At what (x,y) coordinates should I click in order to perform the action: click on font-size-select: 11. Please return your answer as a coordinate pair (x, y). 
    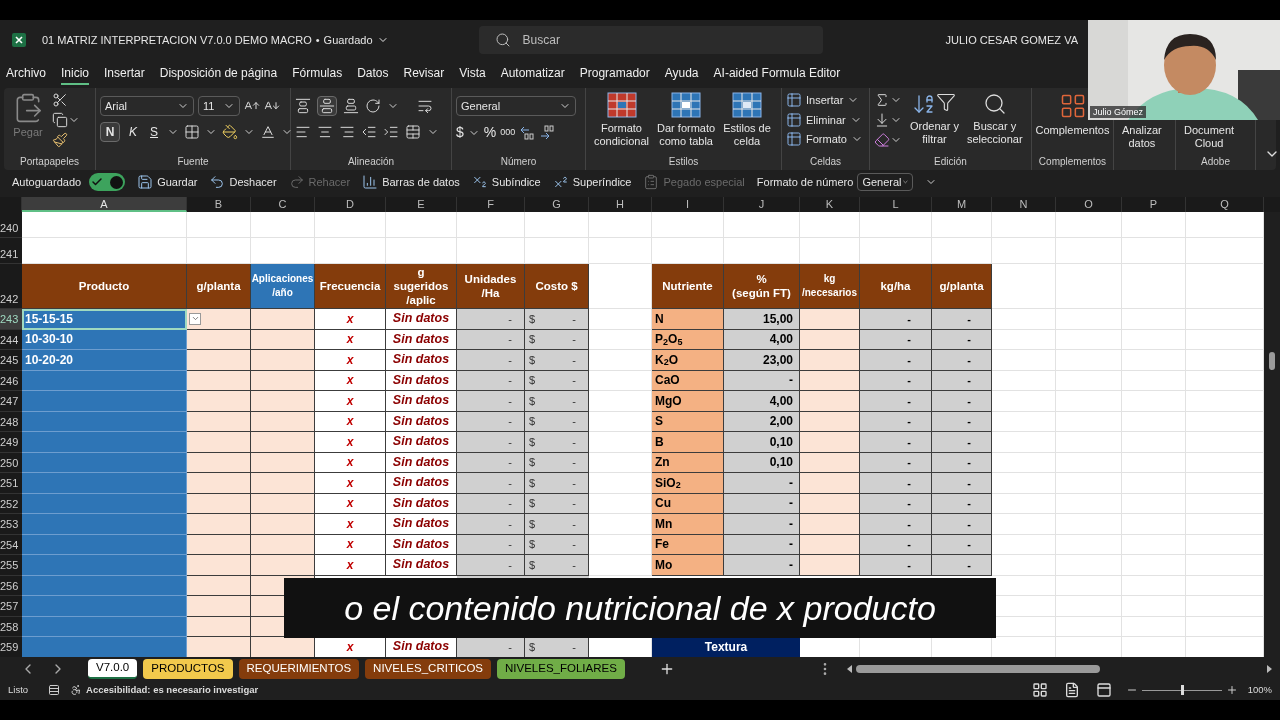
    Looking at the image, I should click on (219, 106).